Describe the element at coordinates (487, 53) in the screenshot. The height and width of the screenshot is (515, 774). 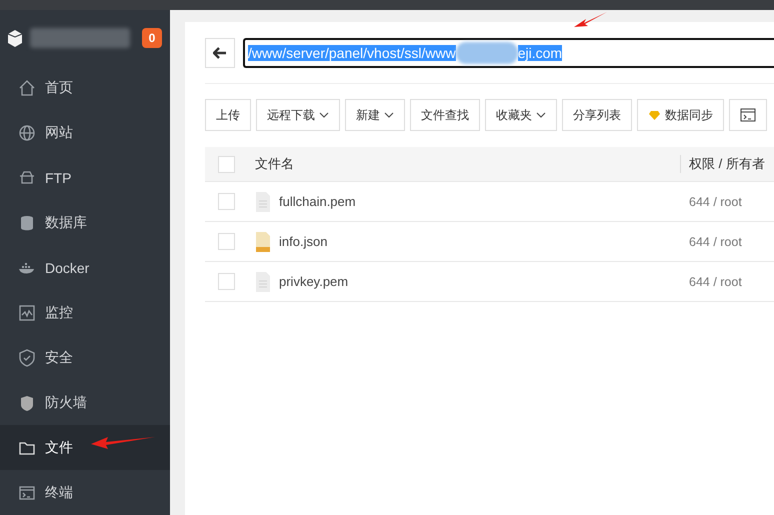
I see `redaction-blur` at that location.